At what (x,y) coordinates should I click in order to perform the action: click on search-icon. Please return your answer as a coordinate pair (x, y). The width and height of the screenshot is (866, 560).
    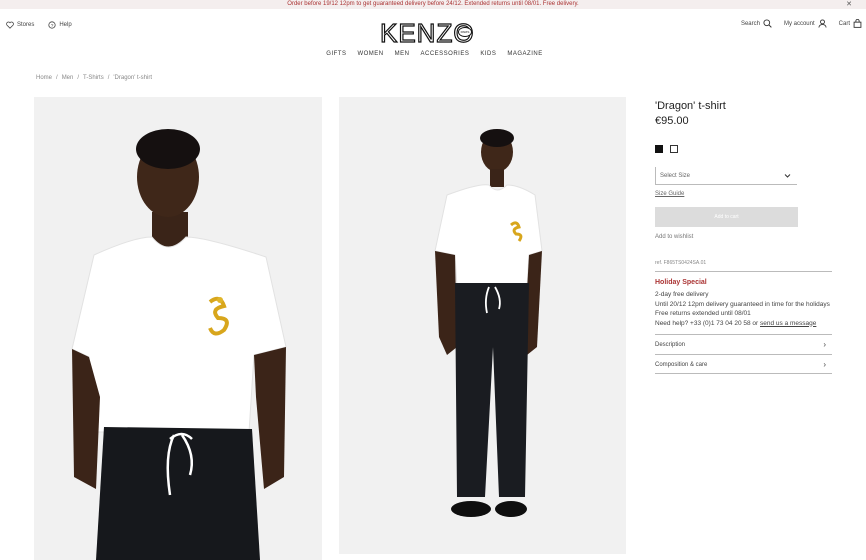
    Looking at the image, I should click on (767, 23).